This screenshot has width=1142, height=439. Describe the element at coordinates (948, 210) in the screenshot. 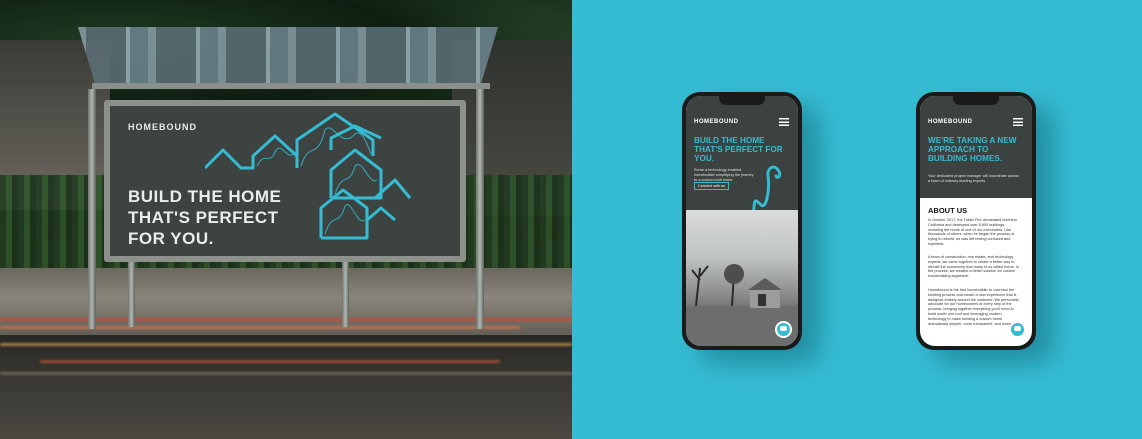

I see `about-title: ABOUT US` at that location.